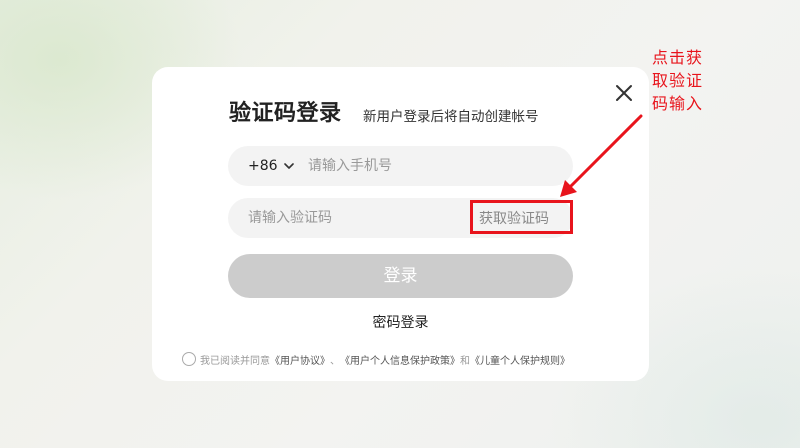 The width and height of the screenshot is (800, 448). I want to click on get-code-highlight-box, so click(521, 217).